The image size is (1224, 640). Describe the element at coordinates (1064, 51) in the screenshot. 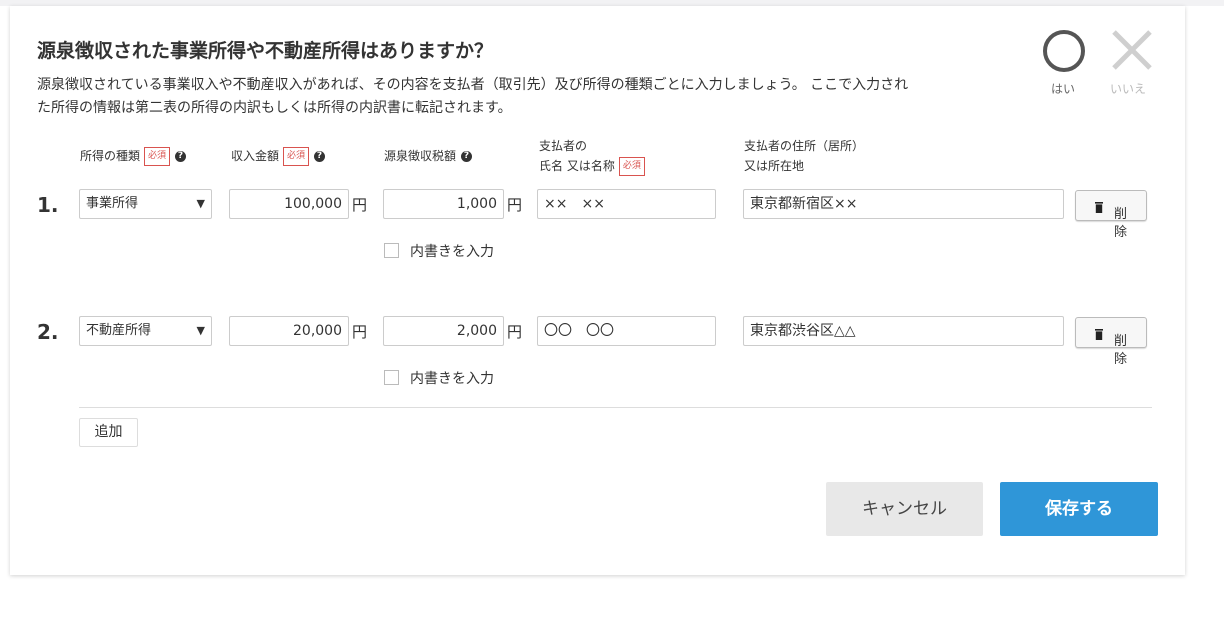

I see `yes-circle-icon` at that location.